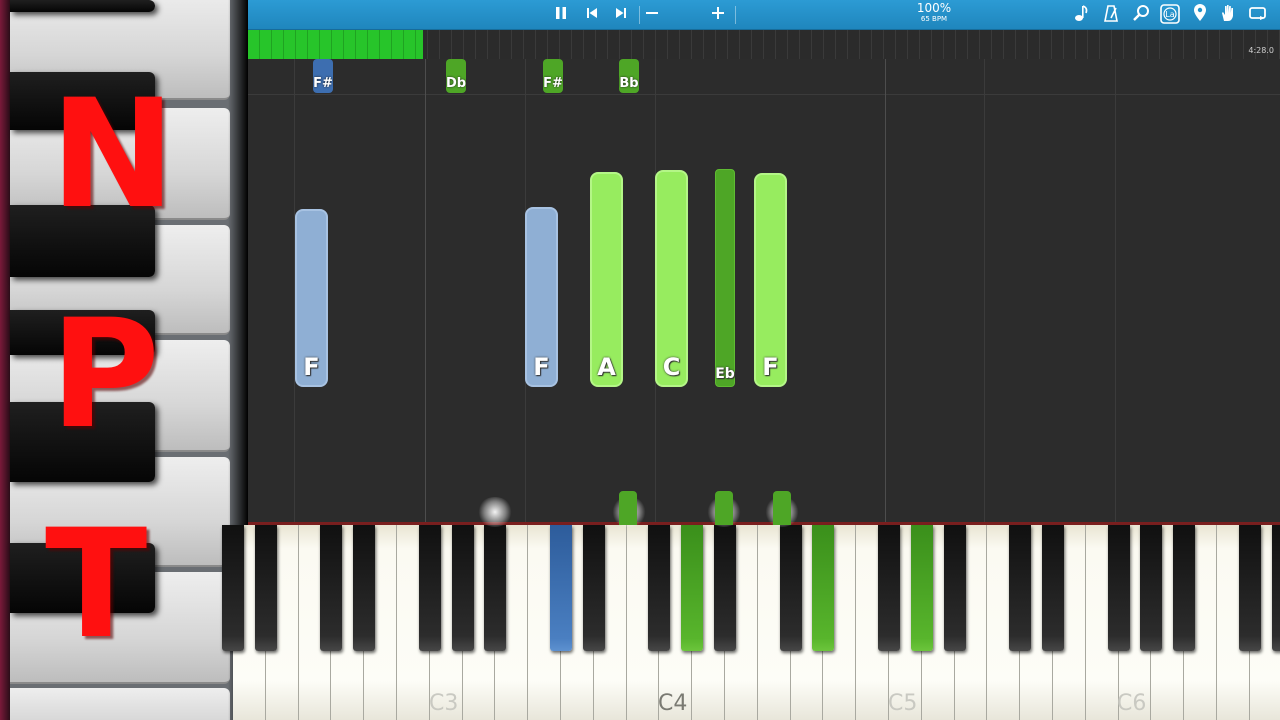 The width and height of the screenshot is (1280, 720). I want to click on tempo-increase-button, so click(718, 15).